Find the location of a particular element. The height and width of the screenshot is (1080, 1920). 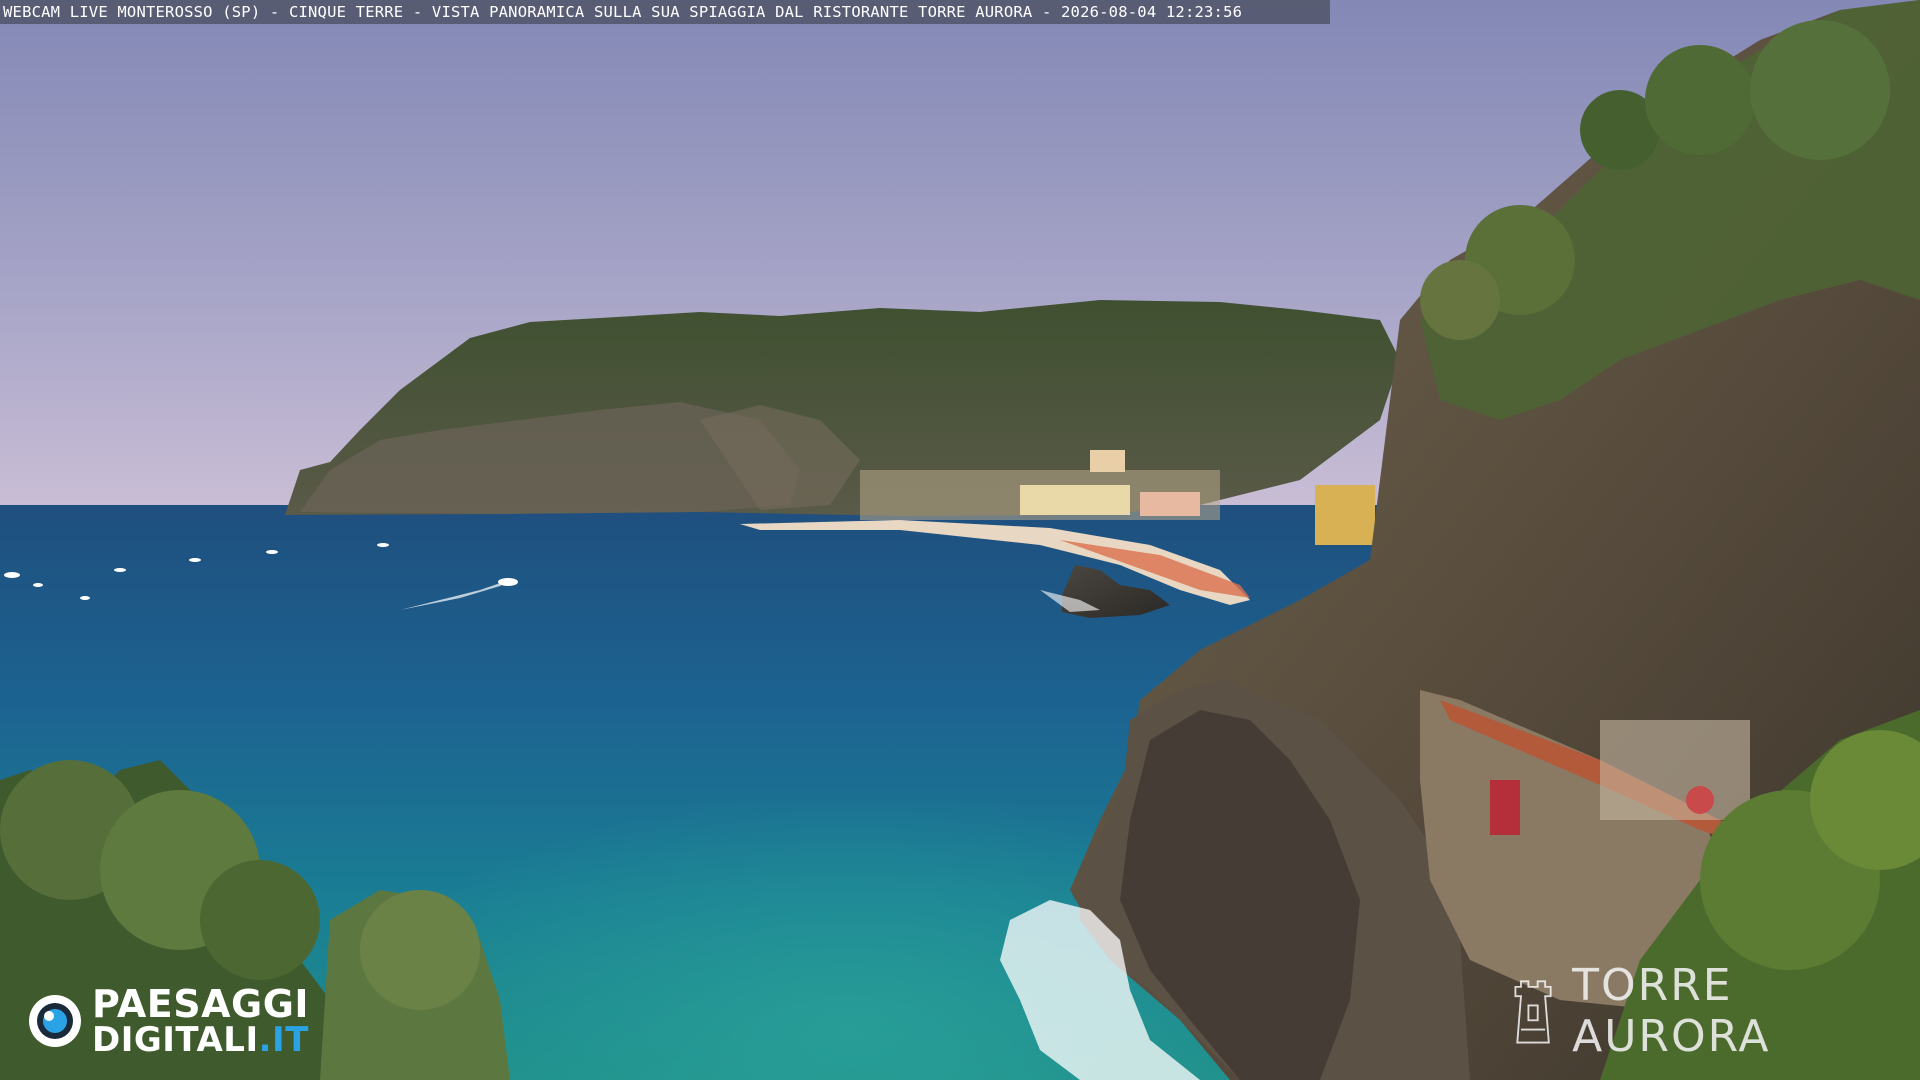

tower-icon is located at coordinates (1533, 1012).